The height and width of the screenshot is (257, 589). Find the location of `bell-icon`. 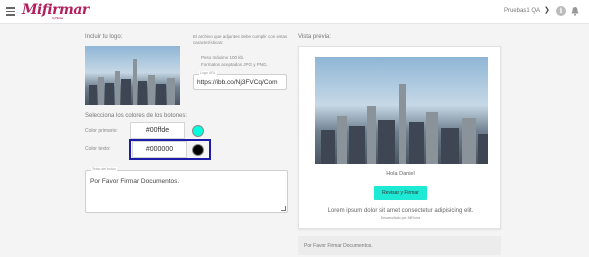

bell-icon is located at coordinates (575, 11).